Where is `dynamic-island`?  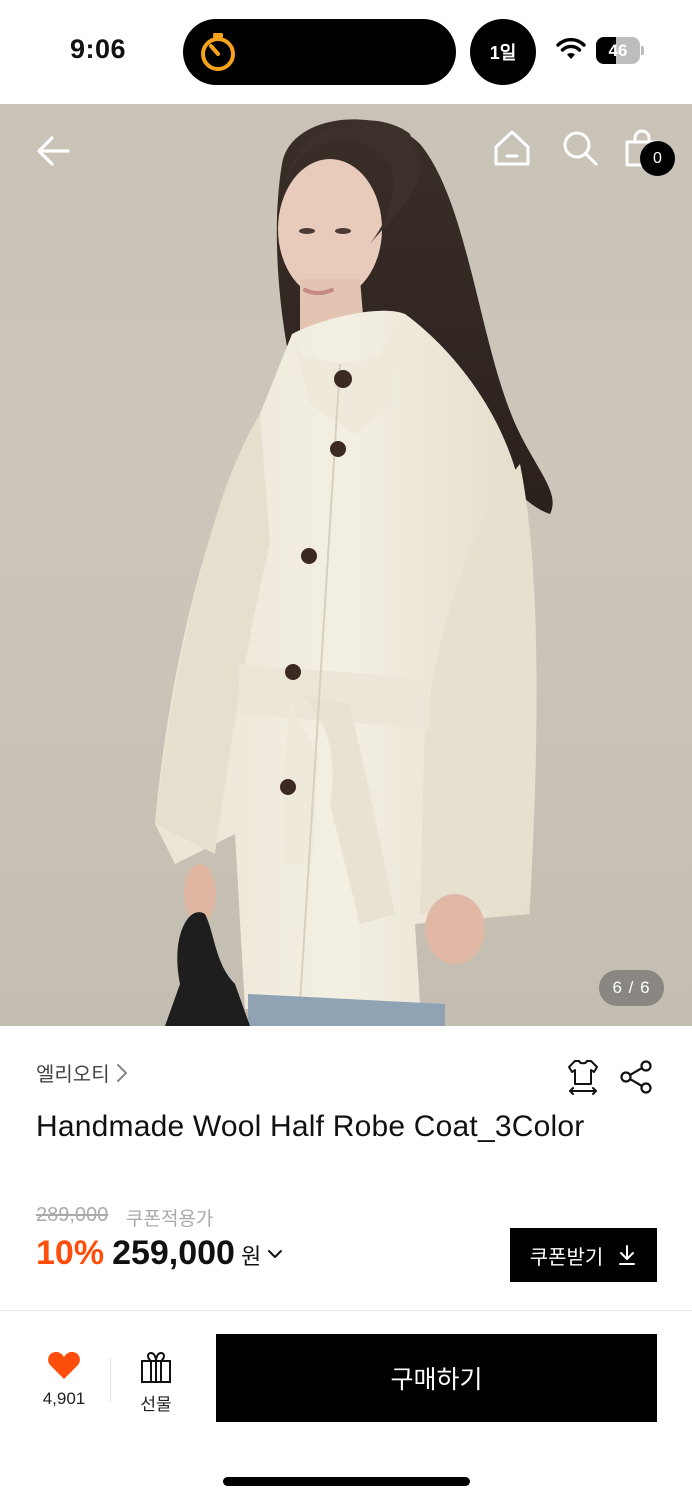 dynamic-island is located at coordinates (319, 52).